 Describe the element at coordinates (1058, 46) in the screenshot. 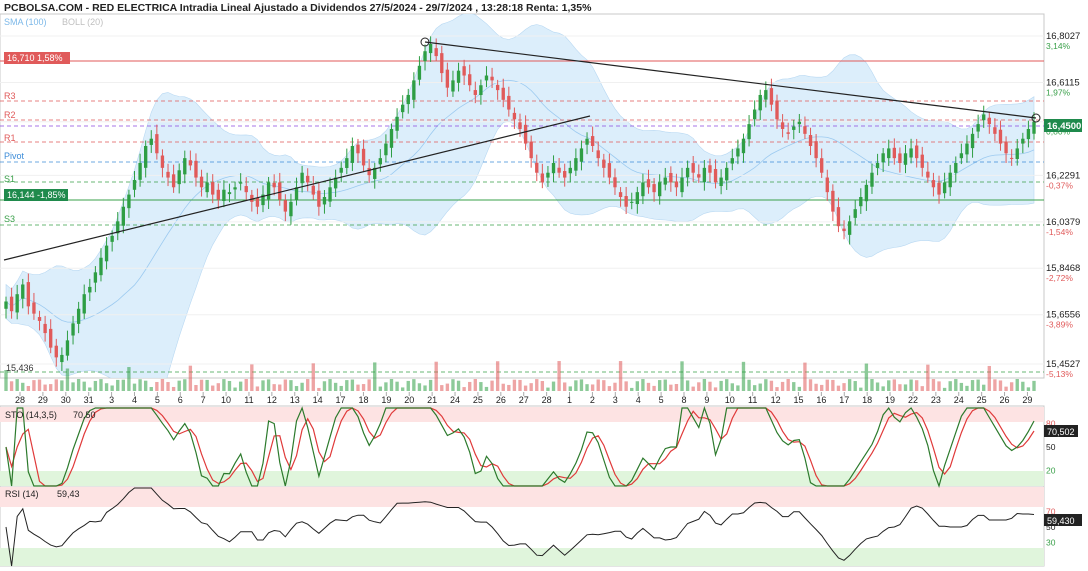

I see `y-tick-pct: 3,14%` at that location.